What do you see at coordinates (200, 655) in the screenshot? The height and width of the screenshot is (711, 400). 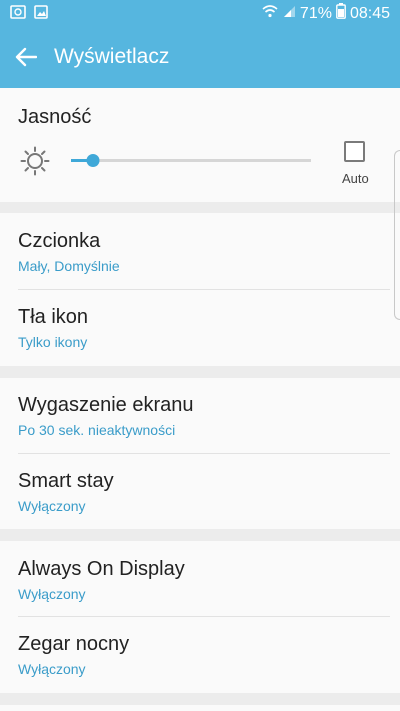 I see `setting-item-zegar-nocny: Zegar nocny Wyłączony` at bounding box center [200, 655].